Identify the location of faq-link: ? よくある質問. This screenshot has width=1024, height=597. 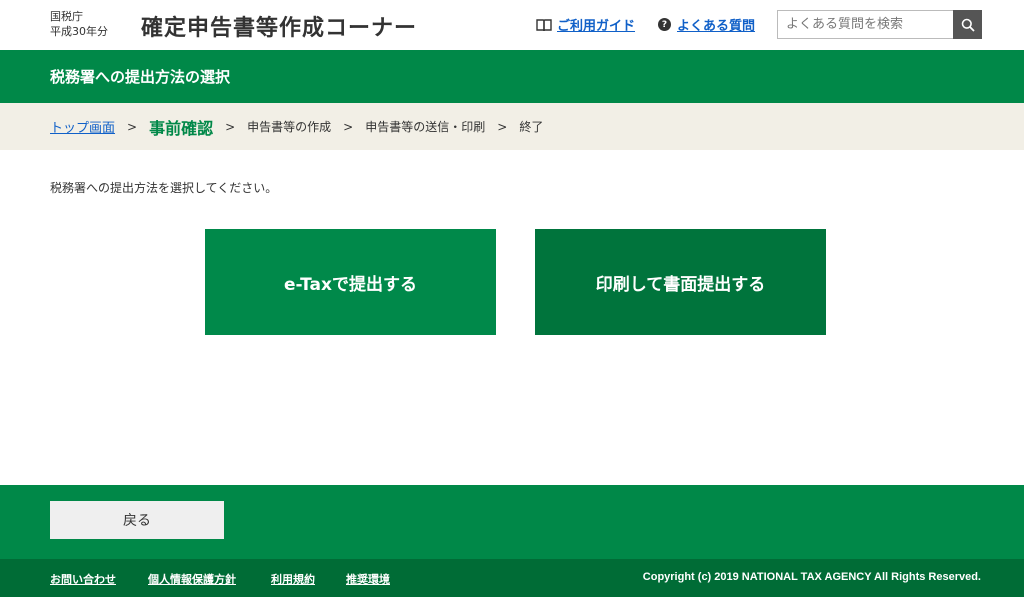
(706, 24).